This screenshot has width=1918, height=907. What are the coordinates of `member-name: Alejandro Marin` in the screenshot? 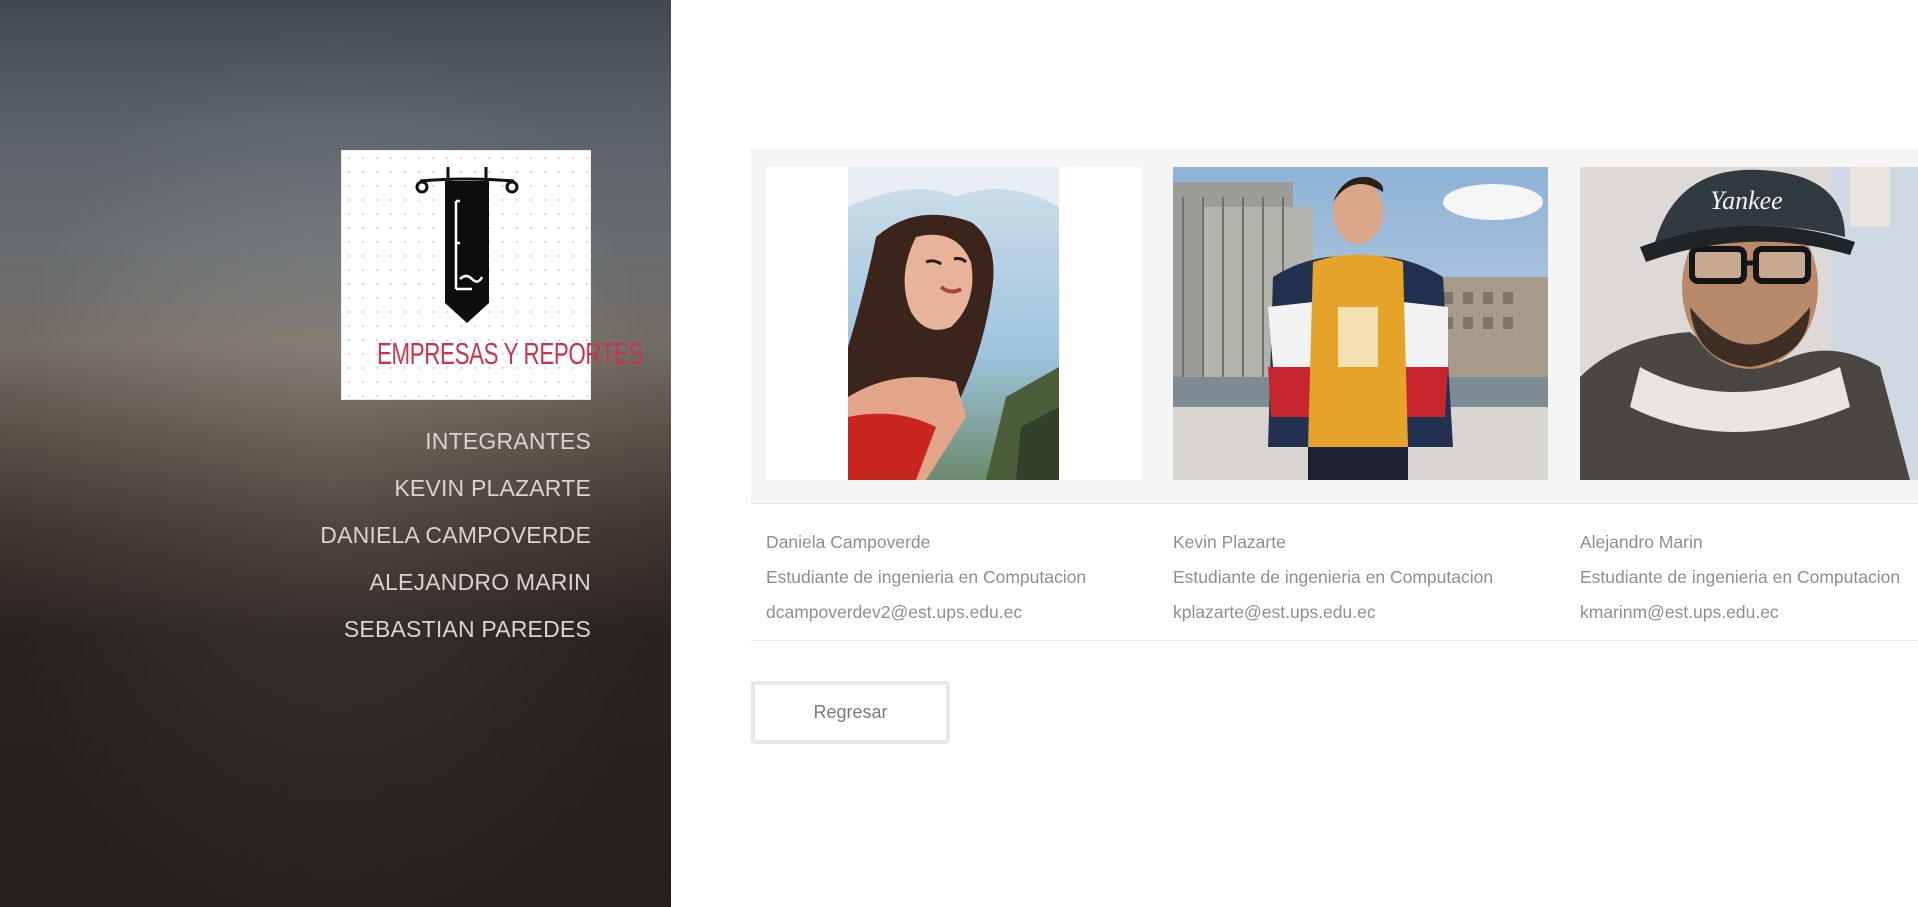 It's located at (1641, 542).